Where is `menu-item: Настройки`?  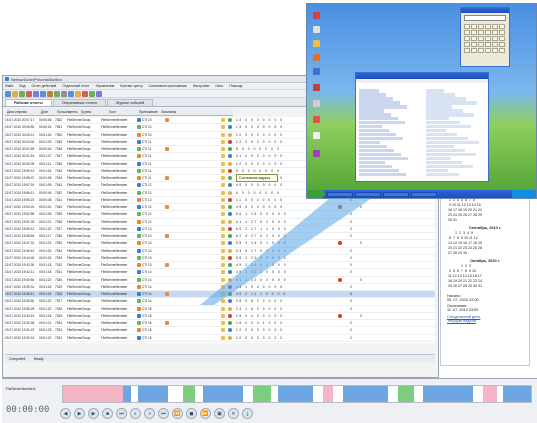
menu-item: Настройки is located at coordinates (201, 86).